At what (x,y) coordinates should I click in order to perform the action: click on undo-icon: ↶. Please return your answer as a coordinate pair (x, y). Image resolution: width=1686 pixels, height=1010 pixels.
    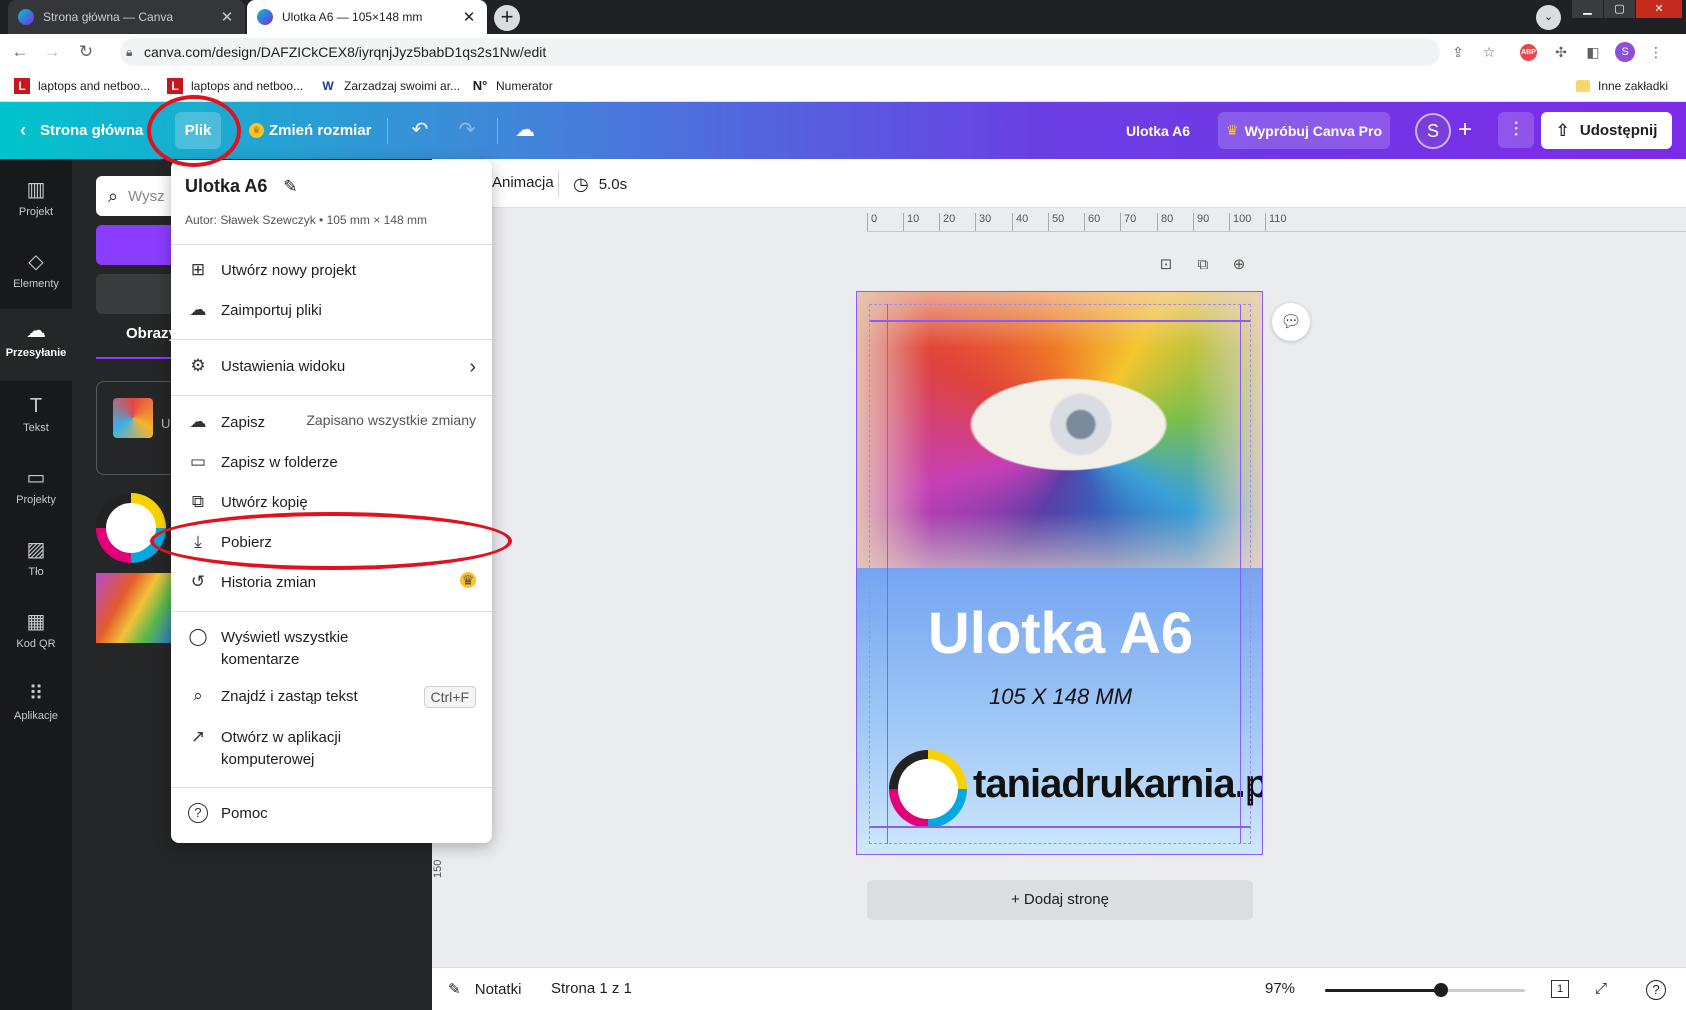
    Looking at the image, I should click on (420, 130).